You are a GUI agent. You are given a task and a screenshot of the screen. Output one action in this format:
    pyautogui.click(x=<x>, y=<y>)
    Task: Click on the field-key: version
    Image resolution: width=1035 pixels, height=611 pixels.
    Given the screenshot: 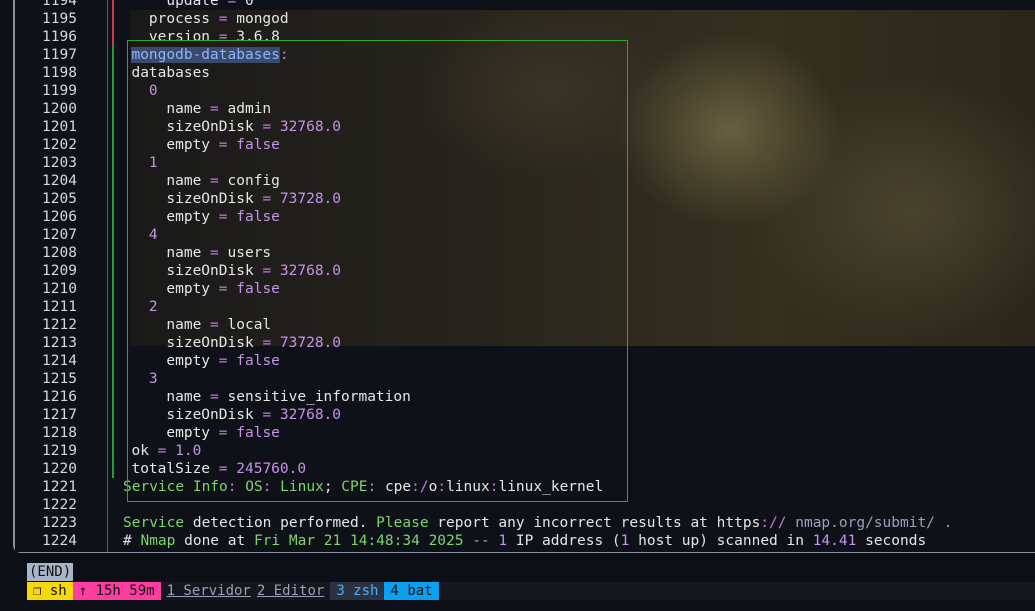 What is the action you would take?
    pyautogui.click(x=179, y=37)
    